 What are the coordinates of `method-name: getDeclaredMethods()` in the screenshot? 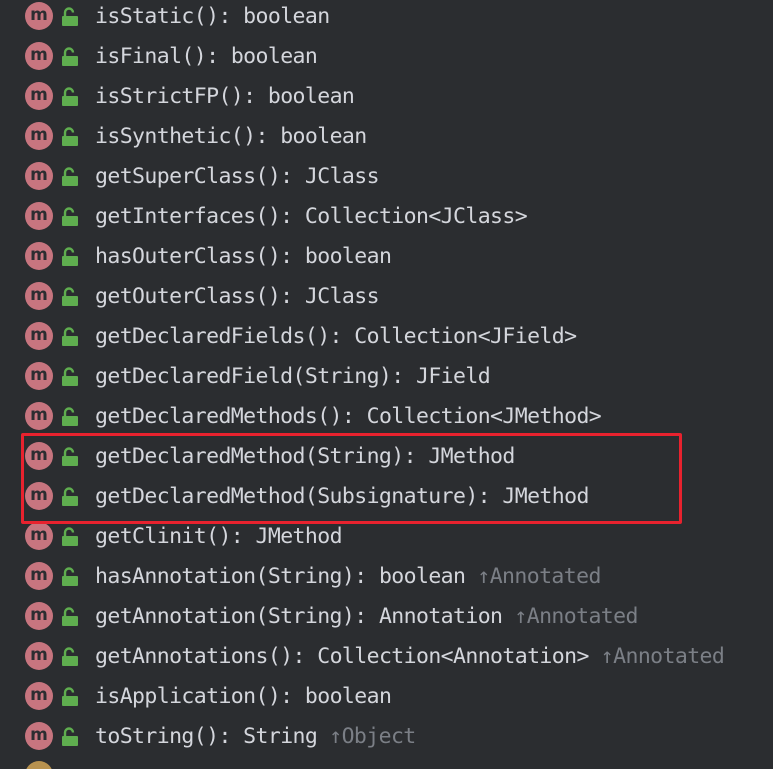 It's located at (218, 416).